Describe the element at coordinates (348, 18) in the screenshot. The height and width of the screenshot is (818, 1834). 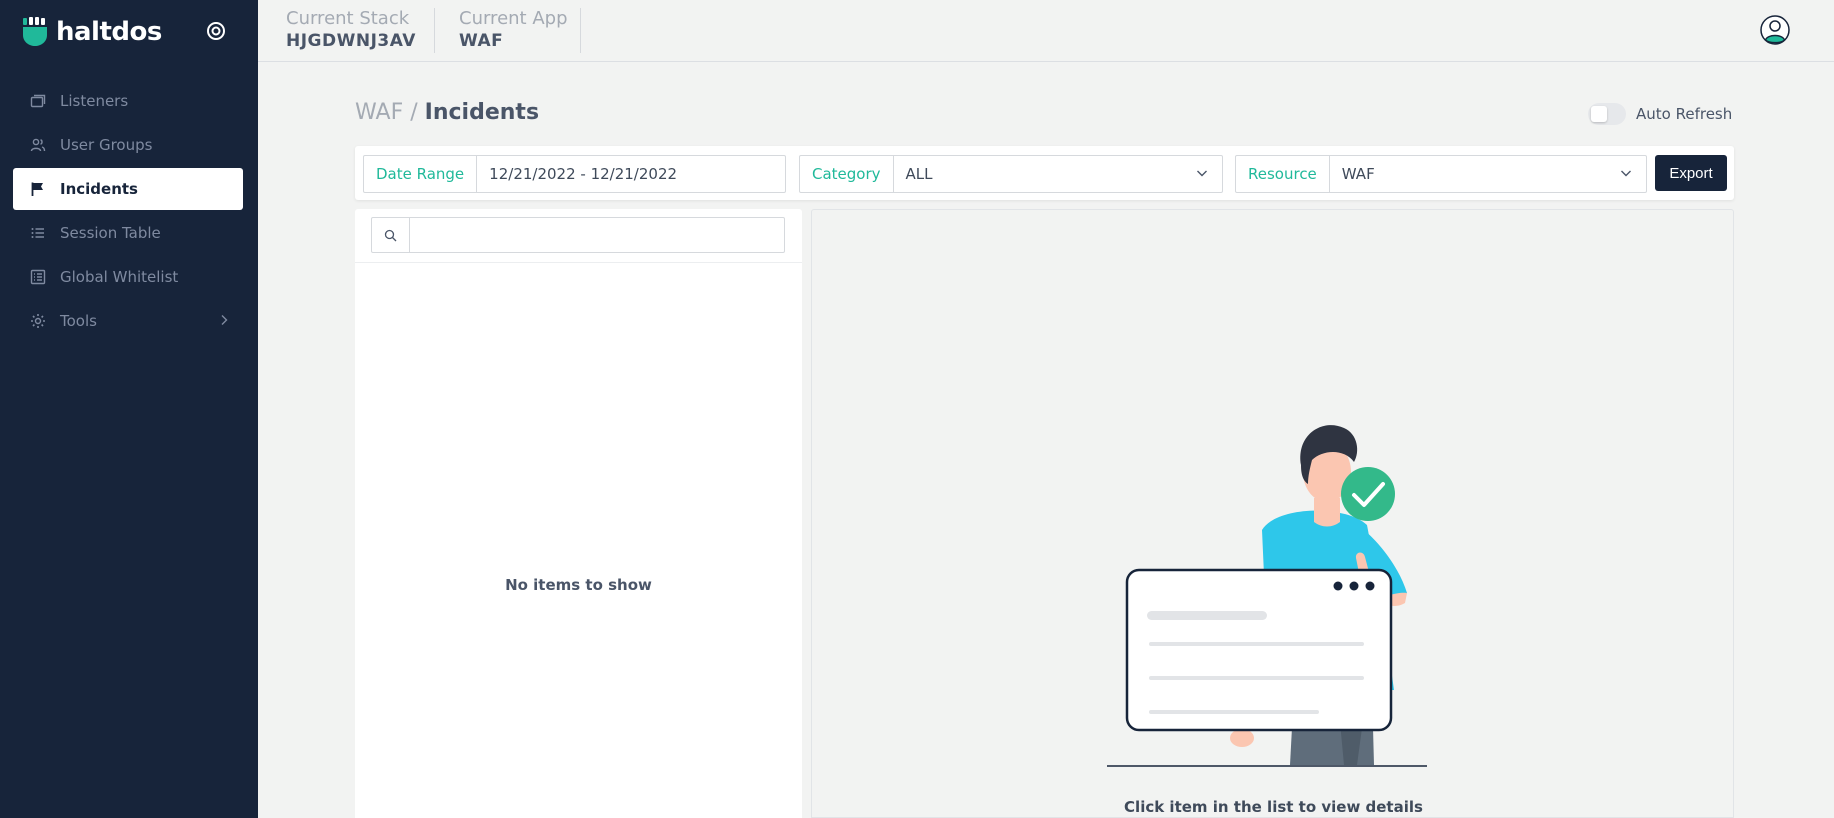
I see `current-stack-label: Current Stack` at that location.